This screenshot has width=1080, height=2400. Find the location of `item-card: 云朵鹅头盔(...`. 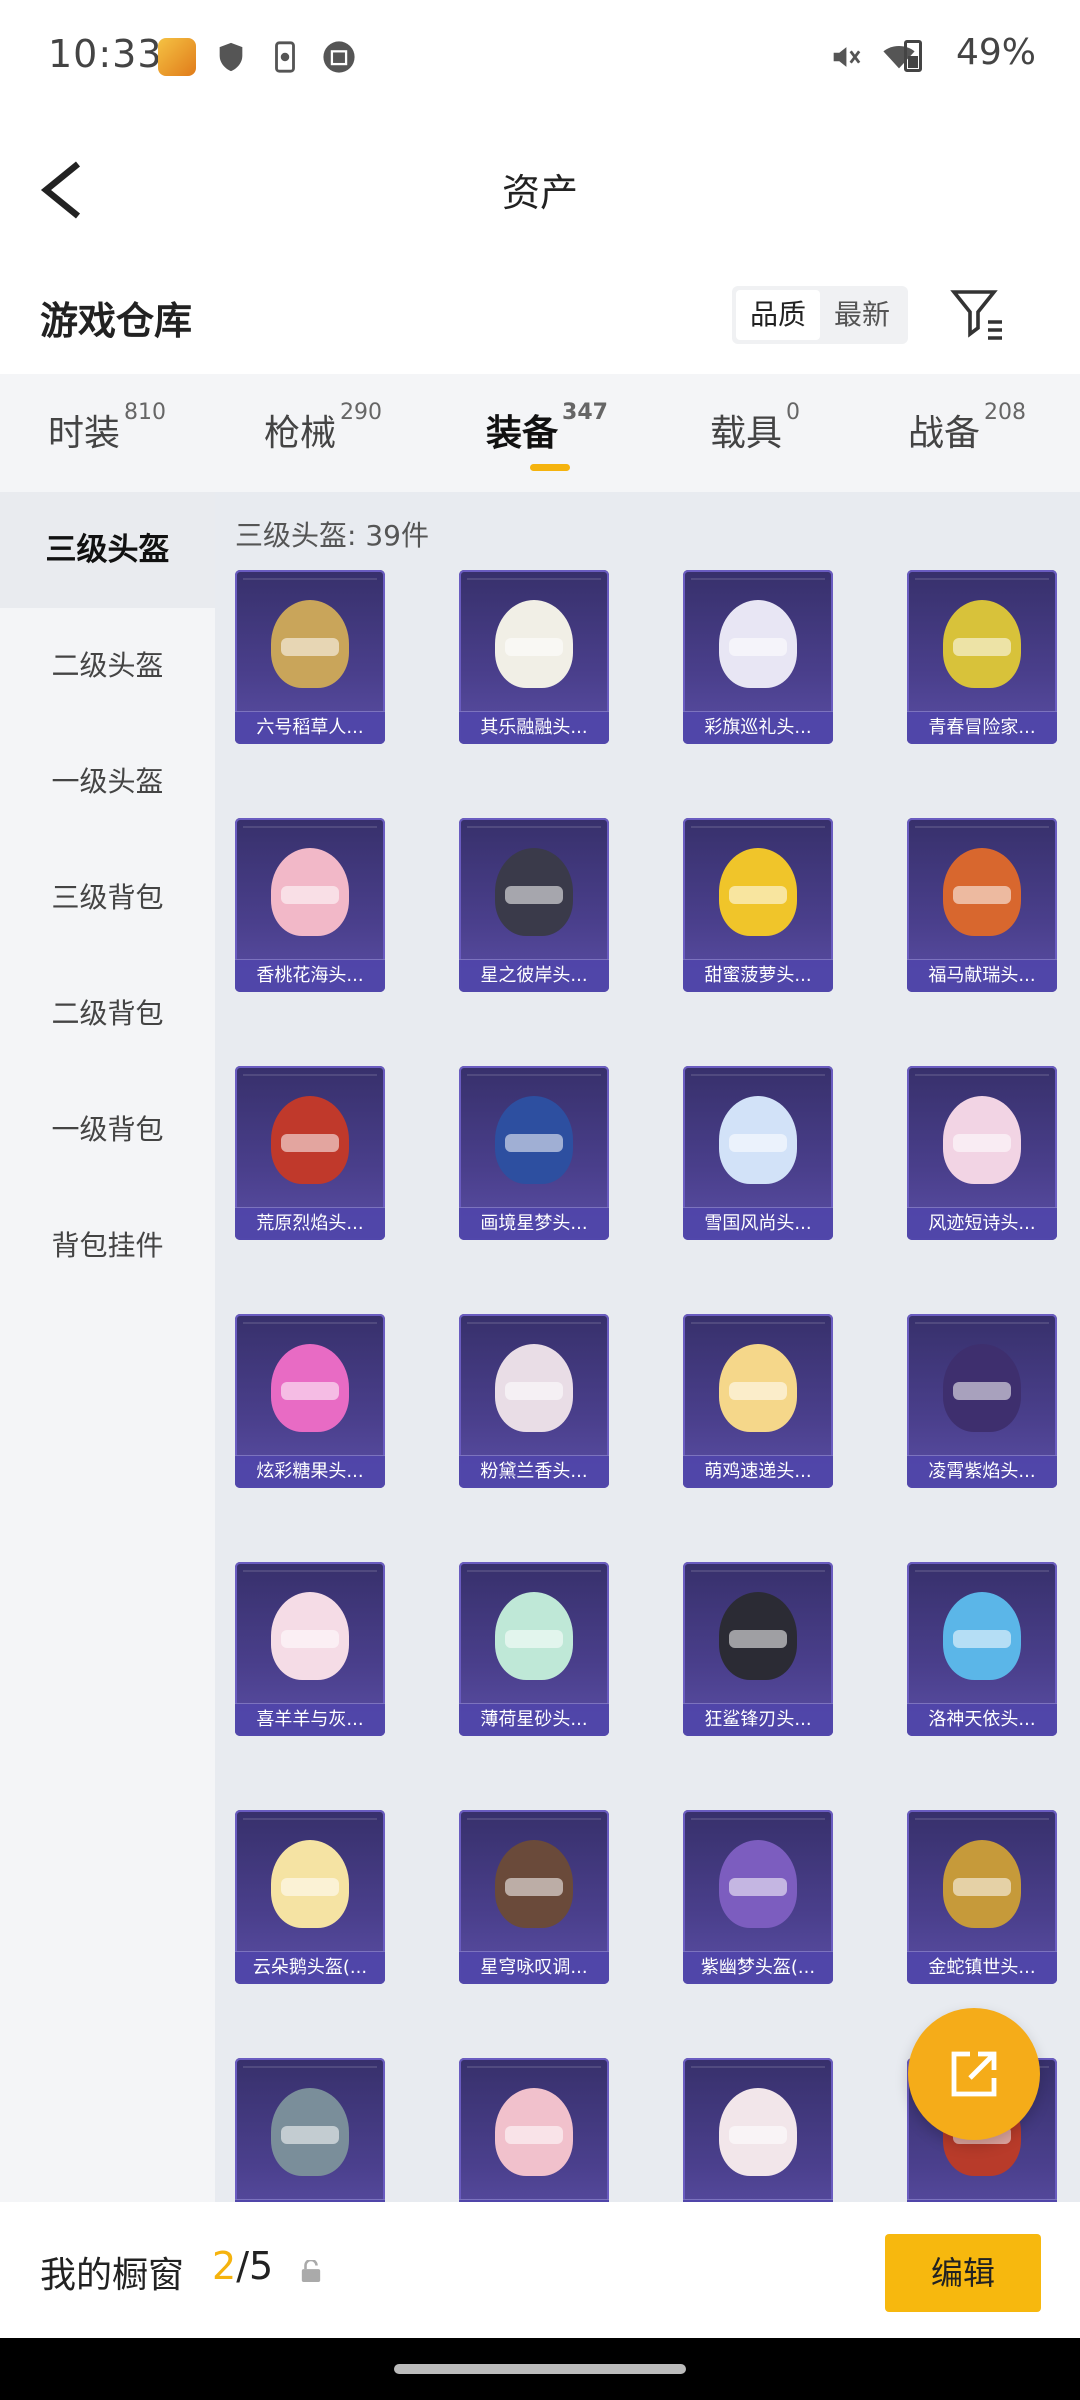

item-card: 云朵鹅头盔(... is located at coordinates (310, 1897).